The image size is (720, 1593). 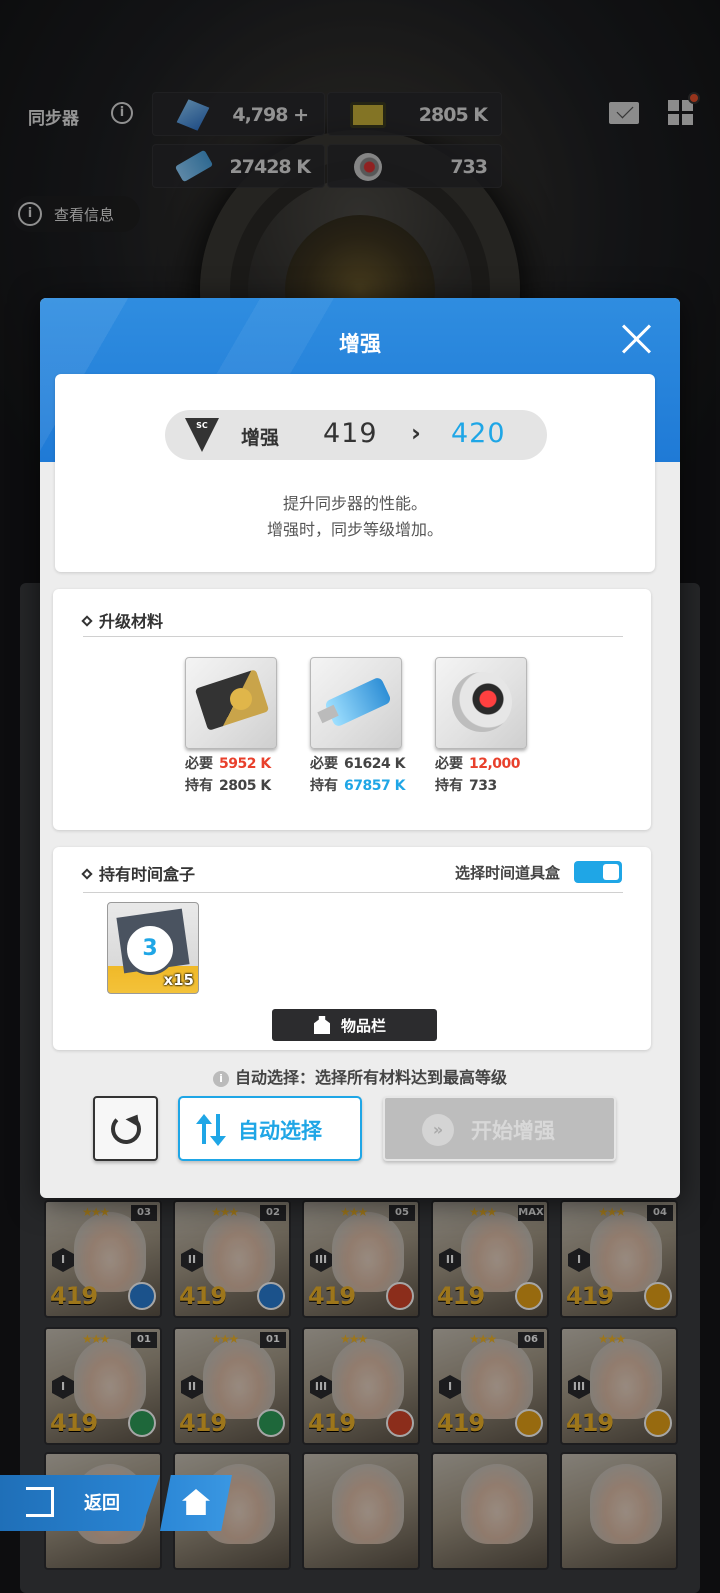 I want to click on home-button, so click(x=196, y=1503).